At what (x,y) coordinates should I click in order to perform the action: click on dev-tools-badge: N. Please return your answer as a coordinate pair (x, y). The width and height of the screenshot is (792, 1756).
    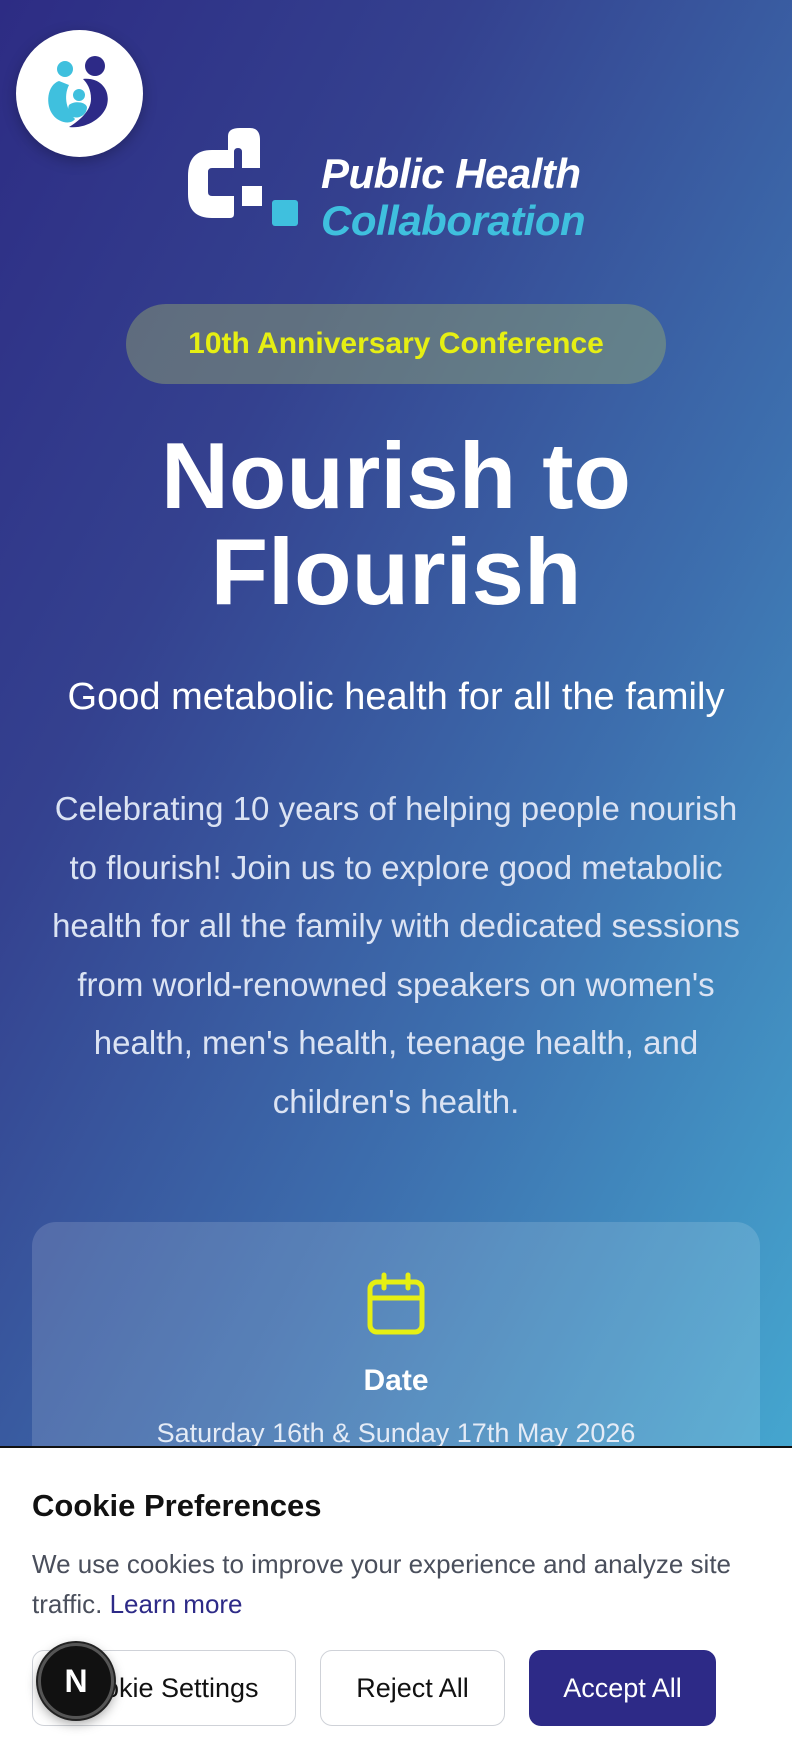
    Looking at the image, I should click on (76, 1681).